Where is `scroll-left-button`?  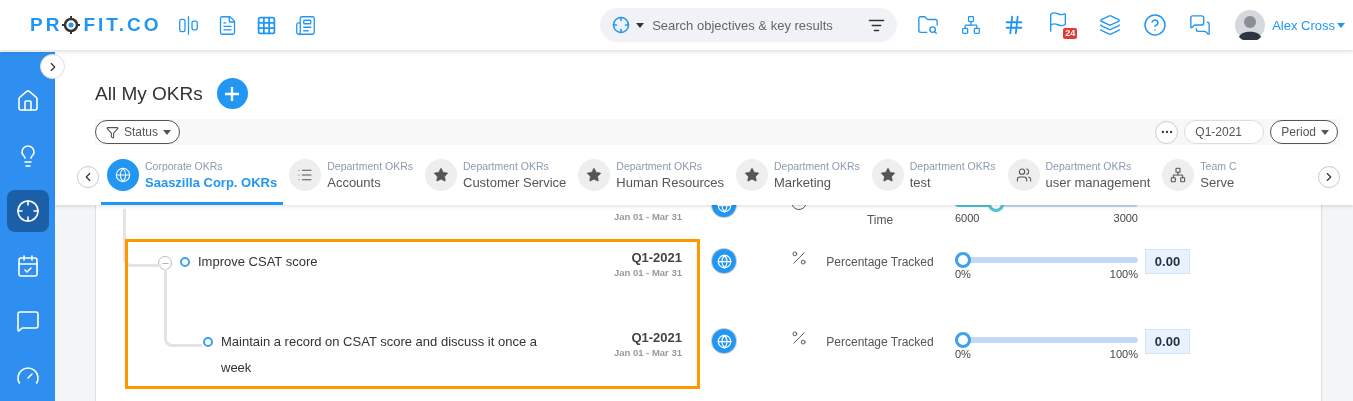 scroll-left-button is located at coordinates (88, 176).